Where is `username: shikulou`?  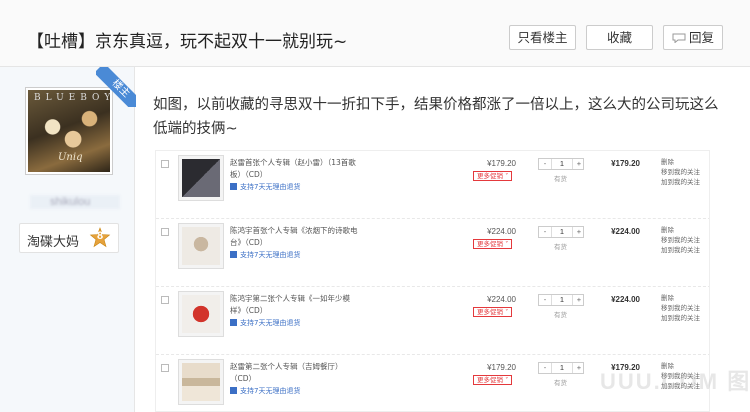
username: shikulou is located at coordinates (75, 202).